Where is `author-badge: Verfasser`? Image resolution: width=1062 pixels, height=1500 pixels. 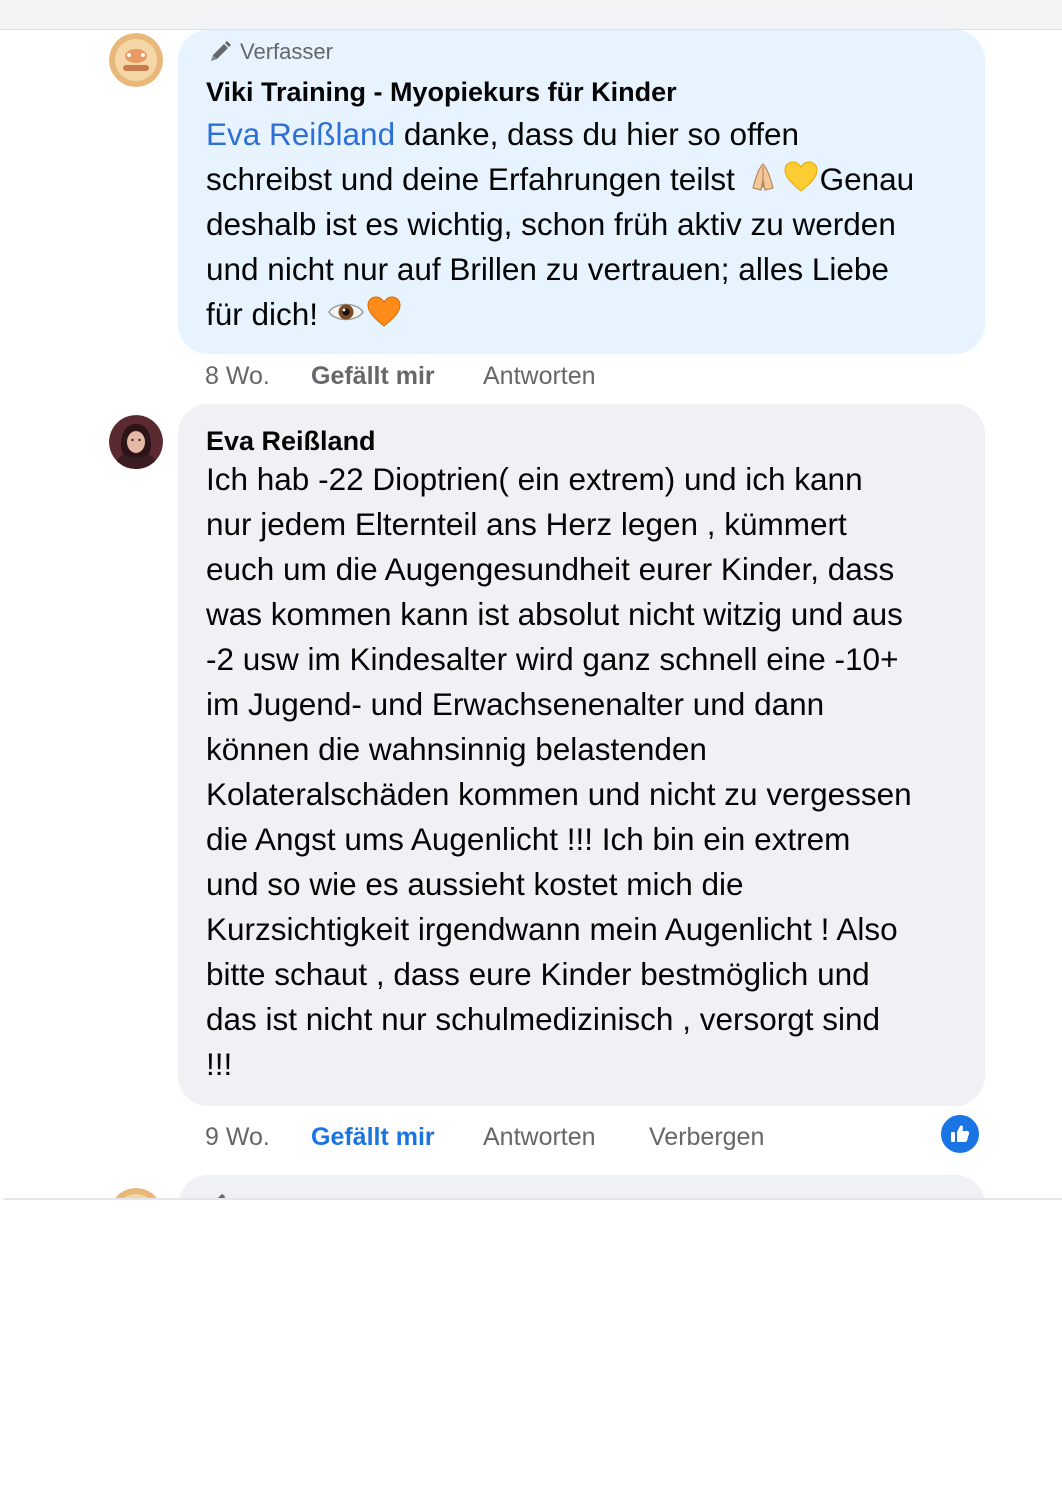
author-badge: Verfasser is located at coordinates (269, 52).